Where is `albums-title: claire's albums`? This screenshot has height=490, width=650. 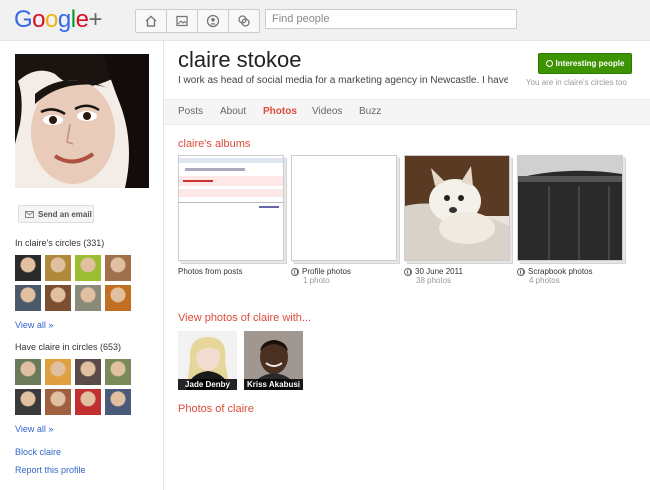
albums-title: claire's albums is located at coordinates (214, 144).